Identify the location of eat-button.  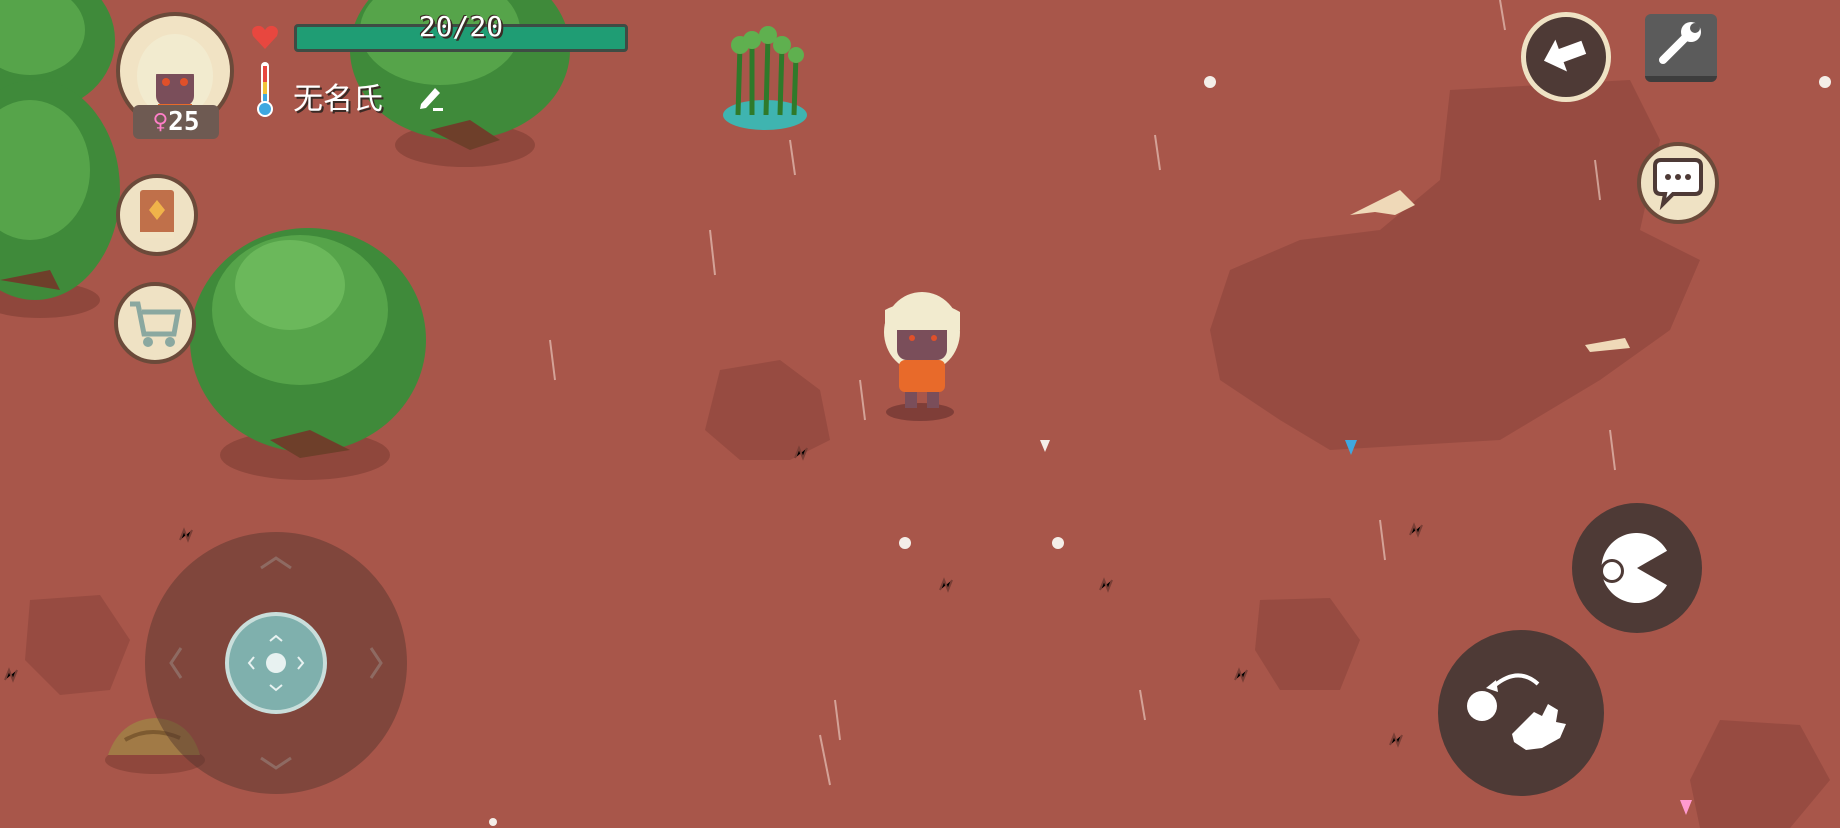
(1637, 568).